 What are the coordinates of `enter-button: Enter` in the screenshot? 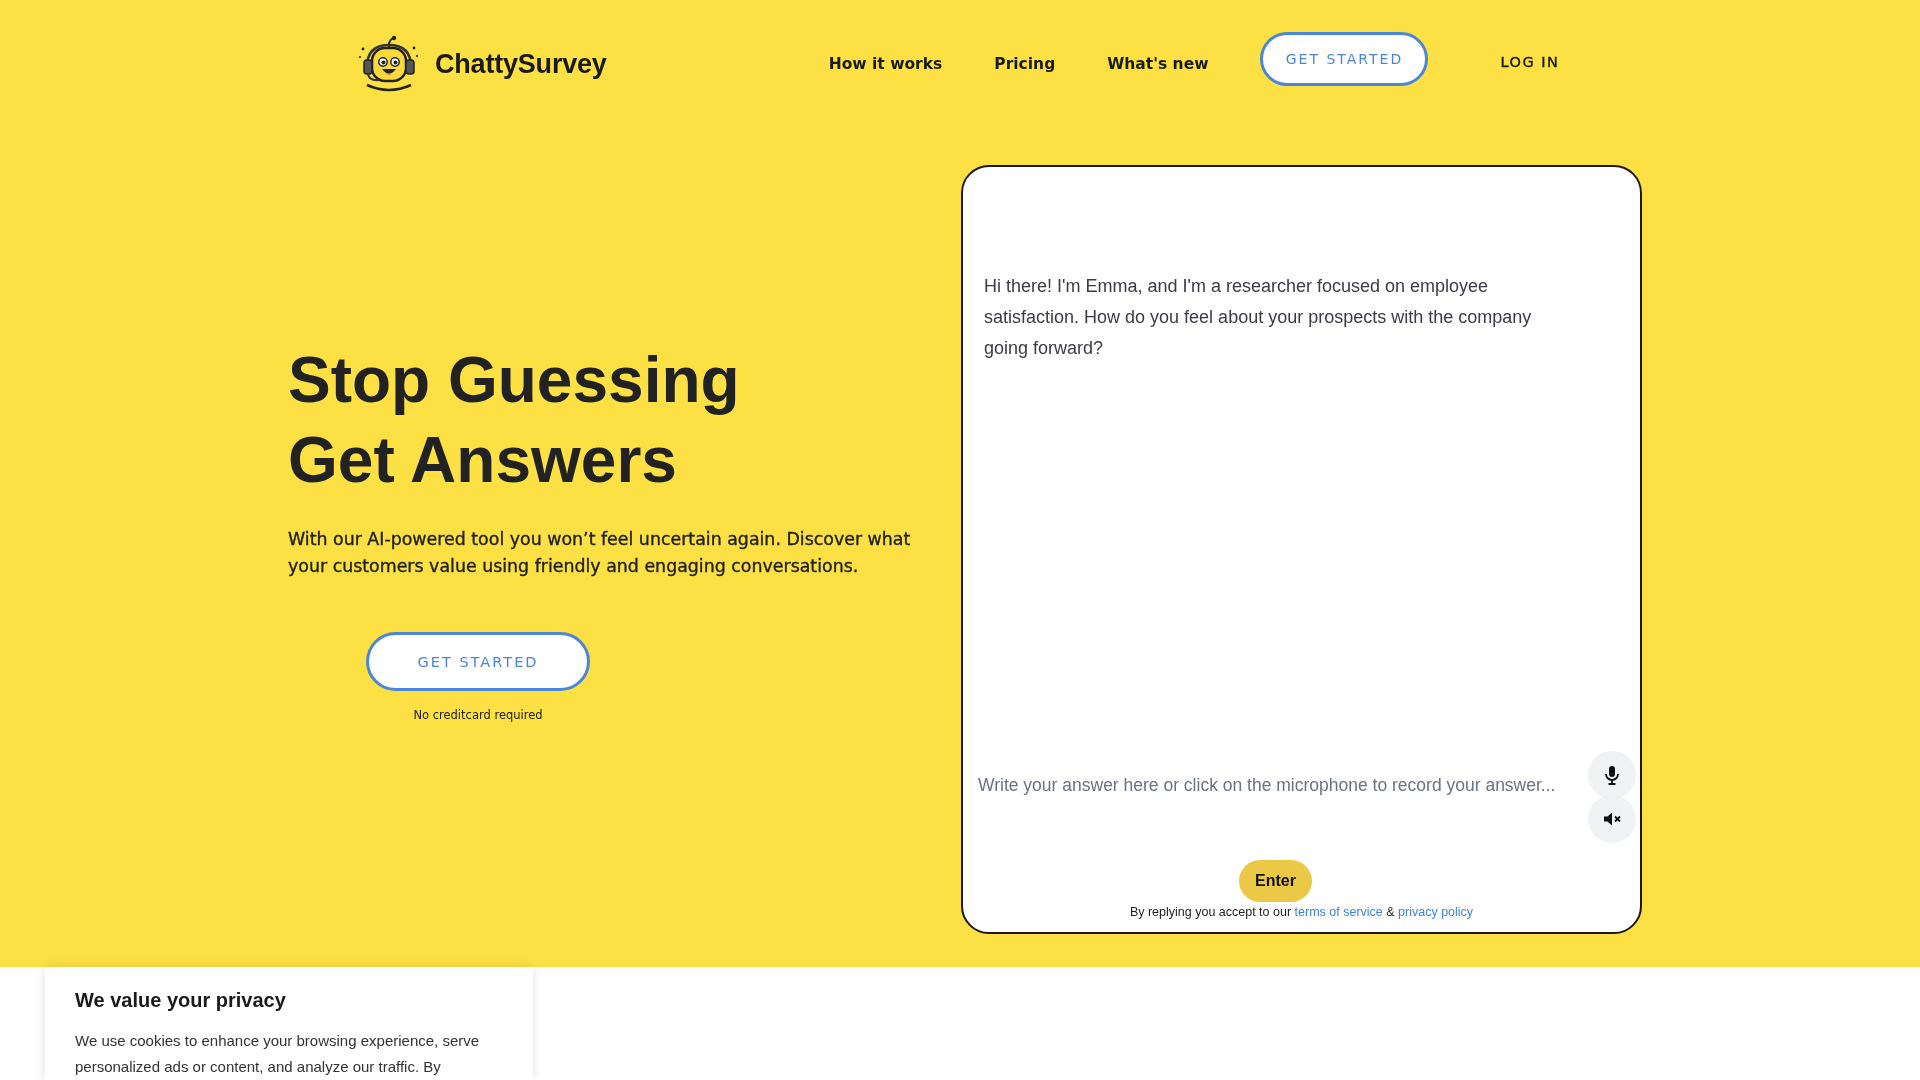 It's located at (1275, 881).